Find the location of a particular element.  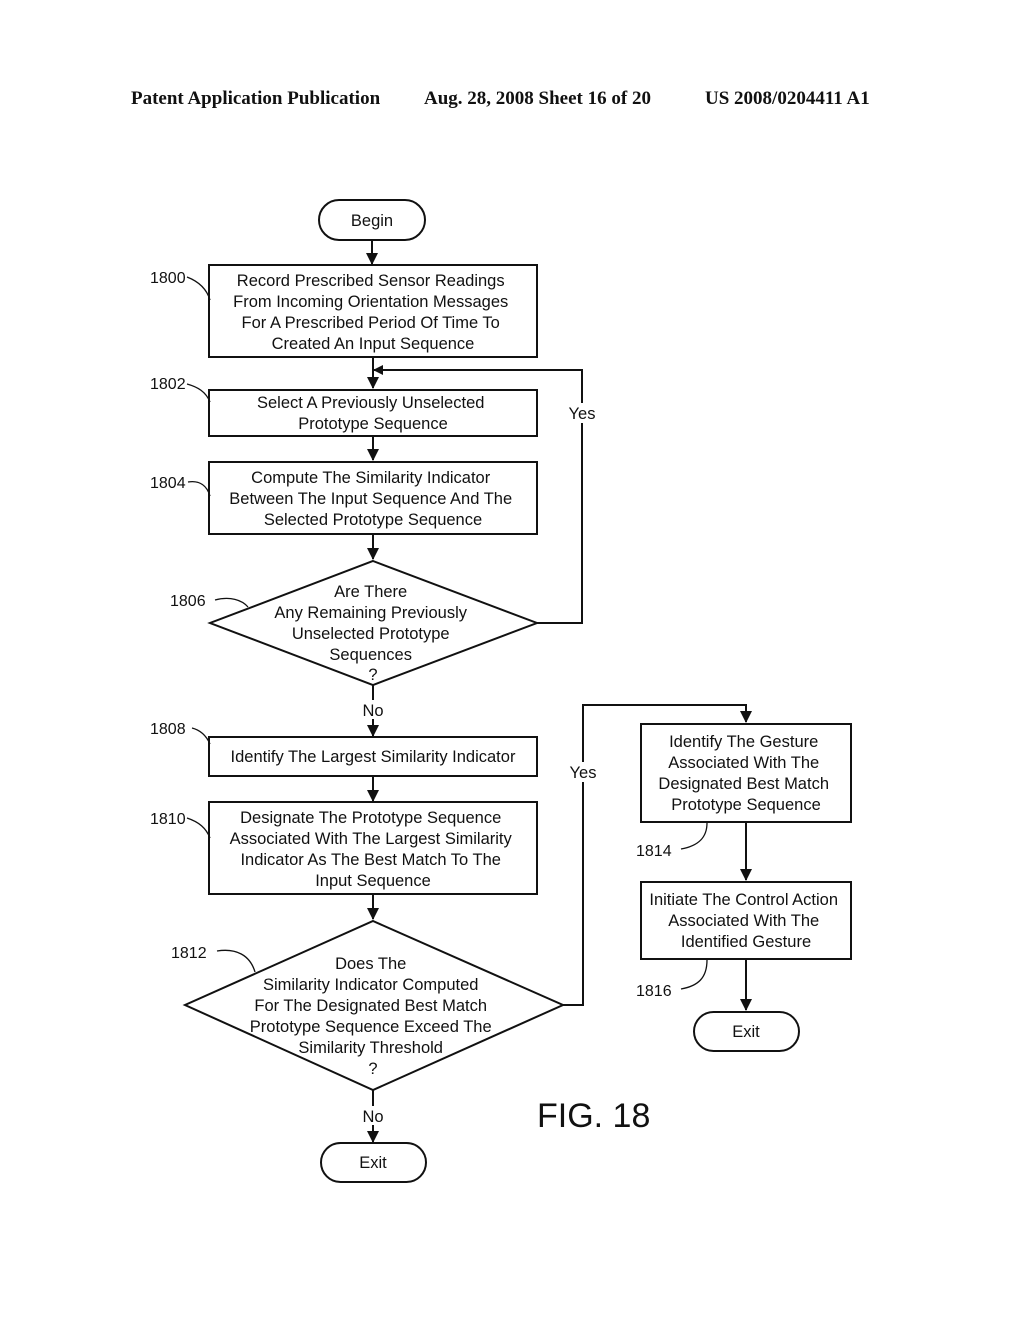

ref-1802: 1802 is located at coordinates (168, 384).